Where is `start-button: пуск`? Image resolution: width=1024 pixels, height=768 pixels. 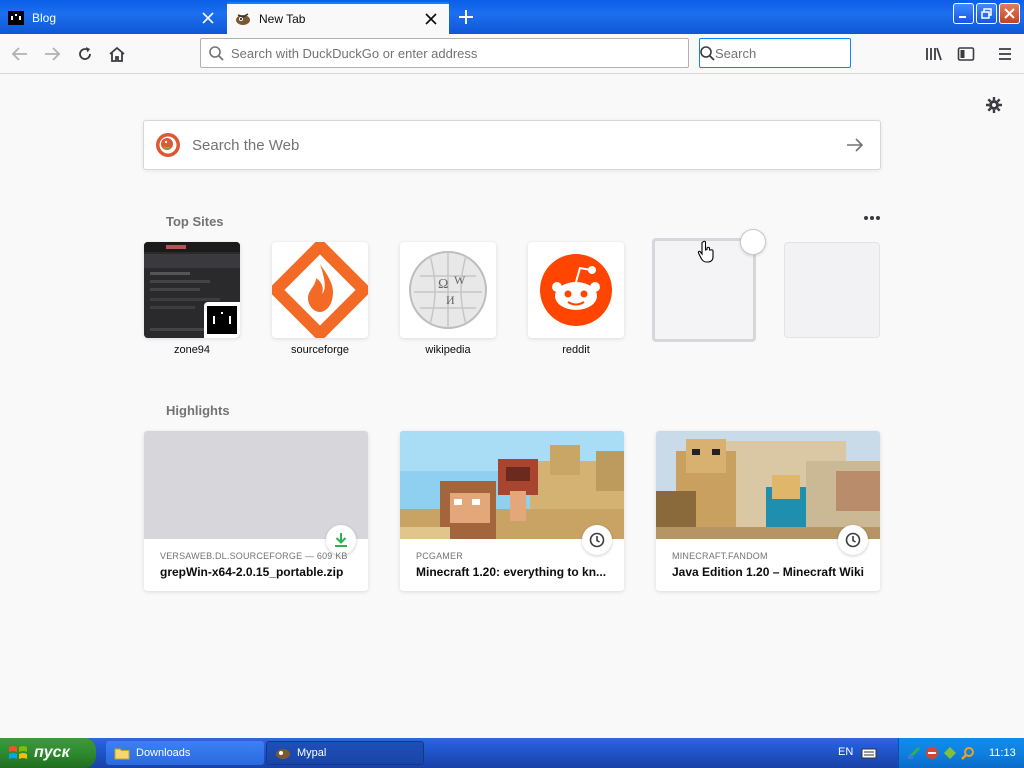 start-button: пуск is located at coordinates (48, 753).